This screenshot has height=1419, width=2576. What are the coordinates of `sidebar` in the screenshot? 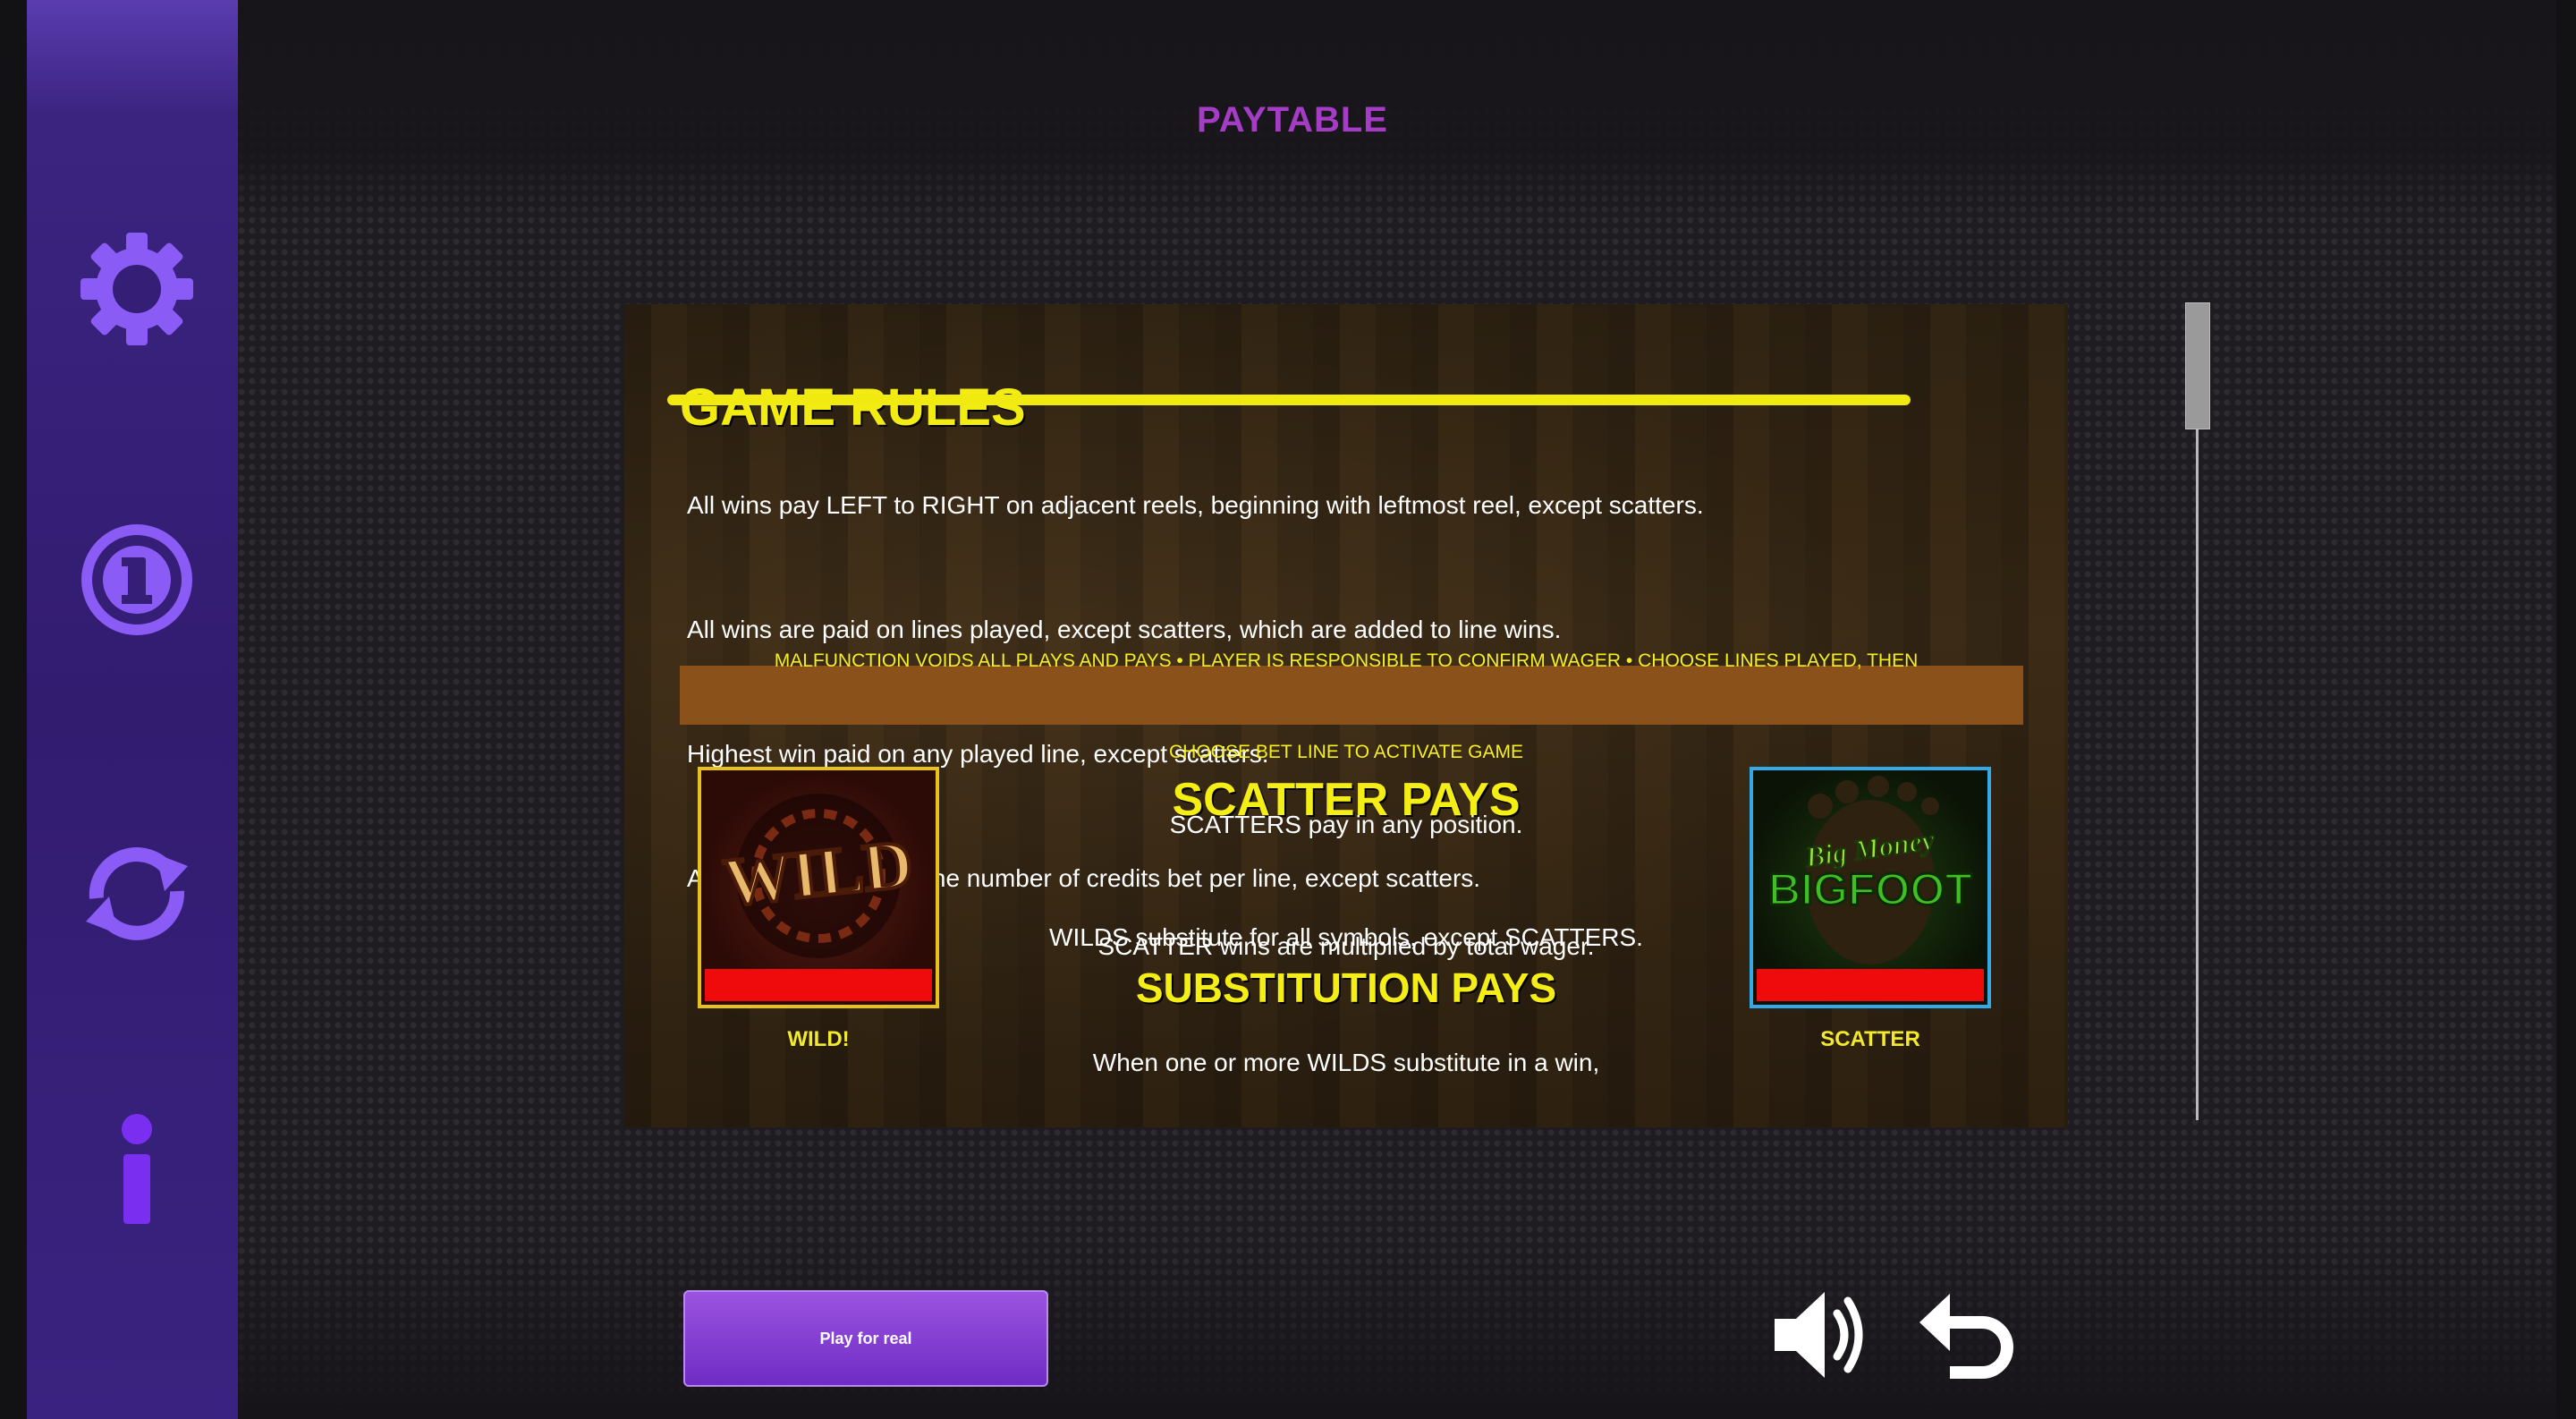 It's located at (132, 709).